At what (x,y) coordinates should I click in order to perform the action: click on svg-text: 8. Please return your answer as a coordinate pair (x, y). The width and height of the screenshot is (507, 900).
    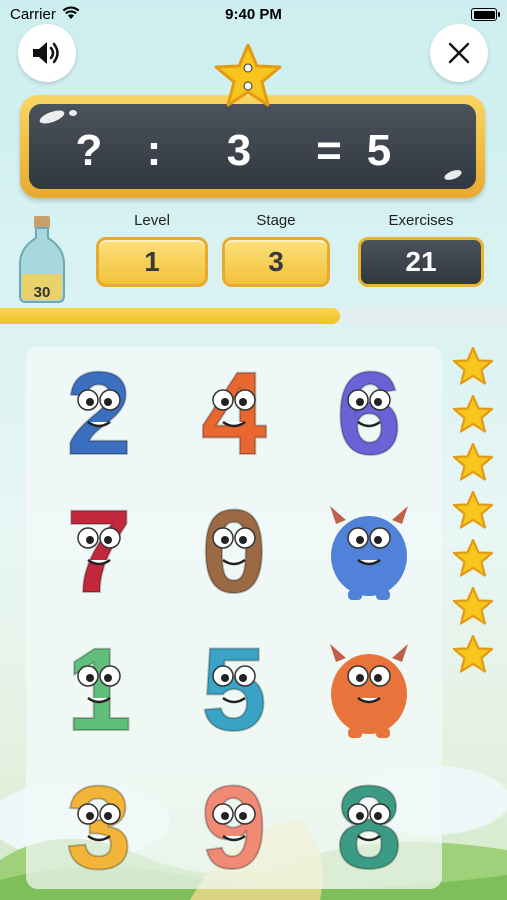
    Looking at the image, I should click on (369, 828).